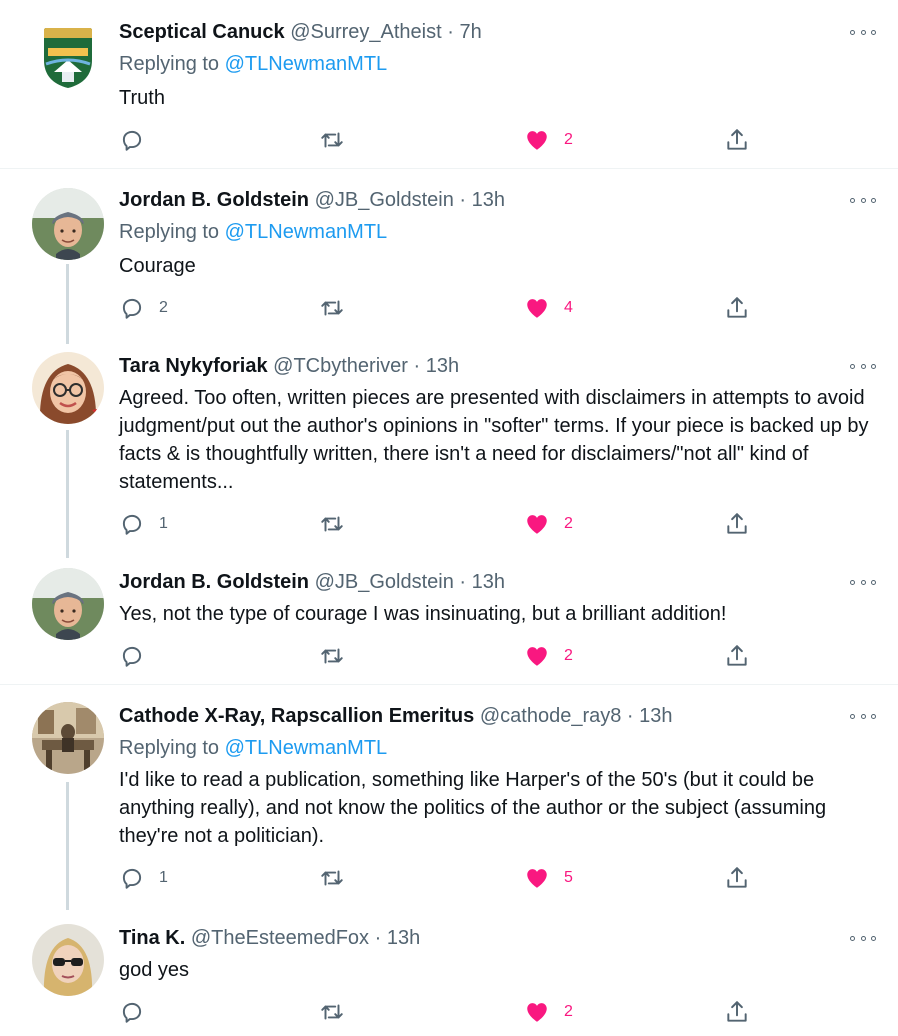 Image resolution: width=898 pixels, height=1036 pixels. Describe the element at coordinates (132, 524) in the screenshot. I see `reply-icon` at that location.